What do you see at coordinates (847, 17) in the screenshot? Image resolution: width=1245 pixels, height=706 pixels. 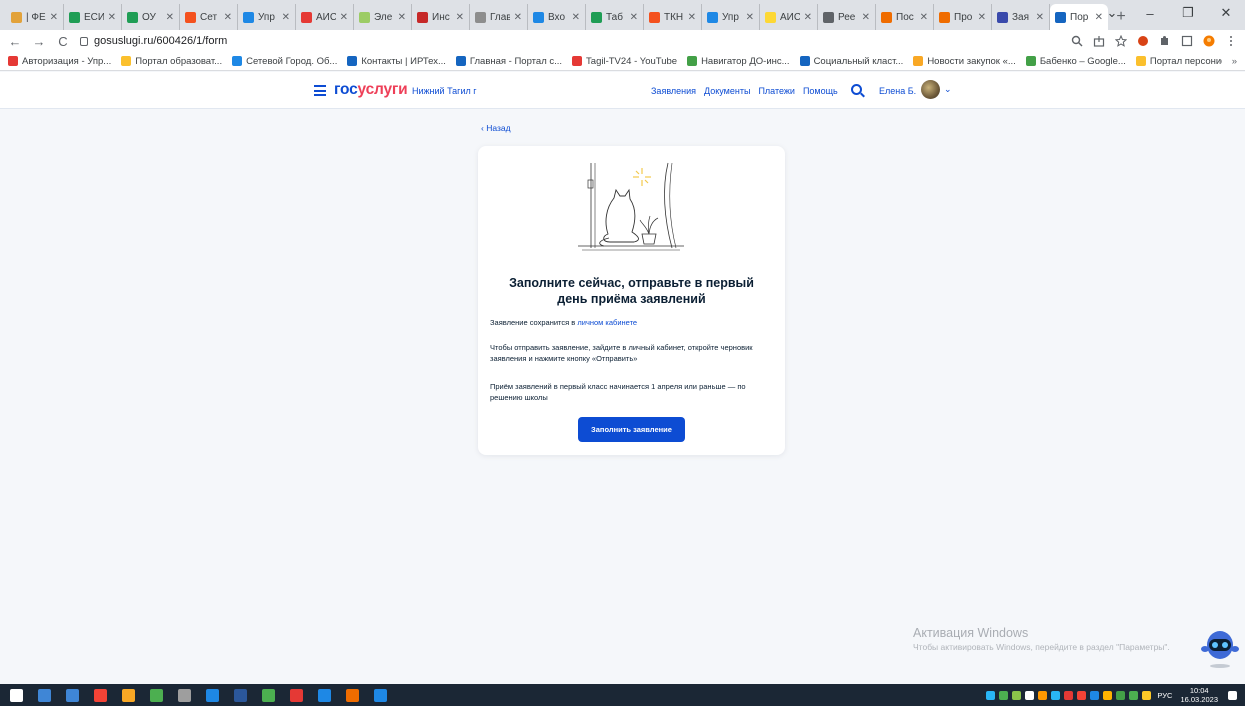 I see `browser-tab: Рее ✕` at bounding box center [847, 17].